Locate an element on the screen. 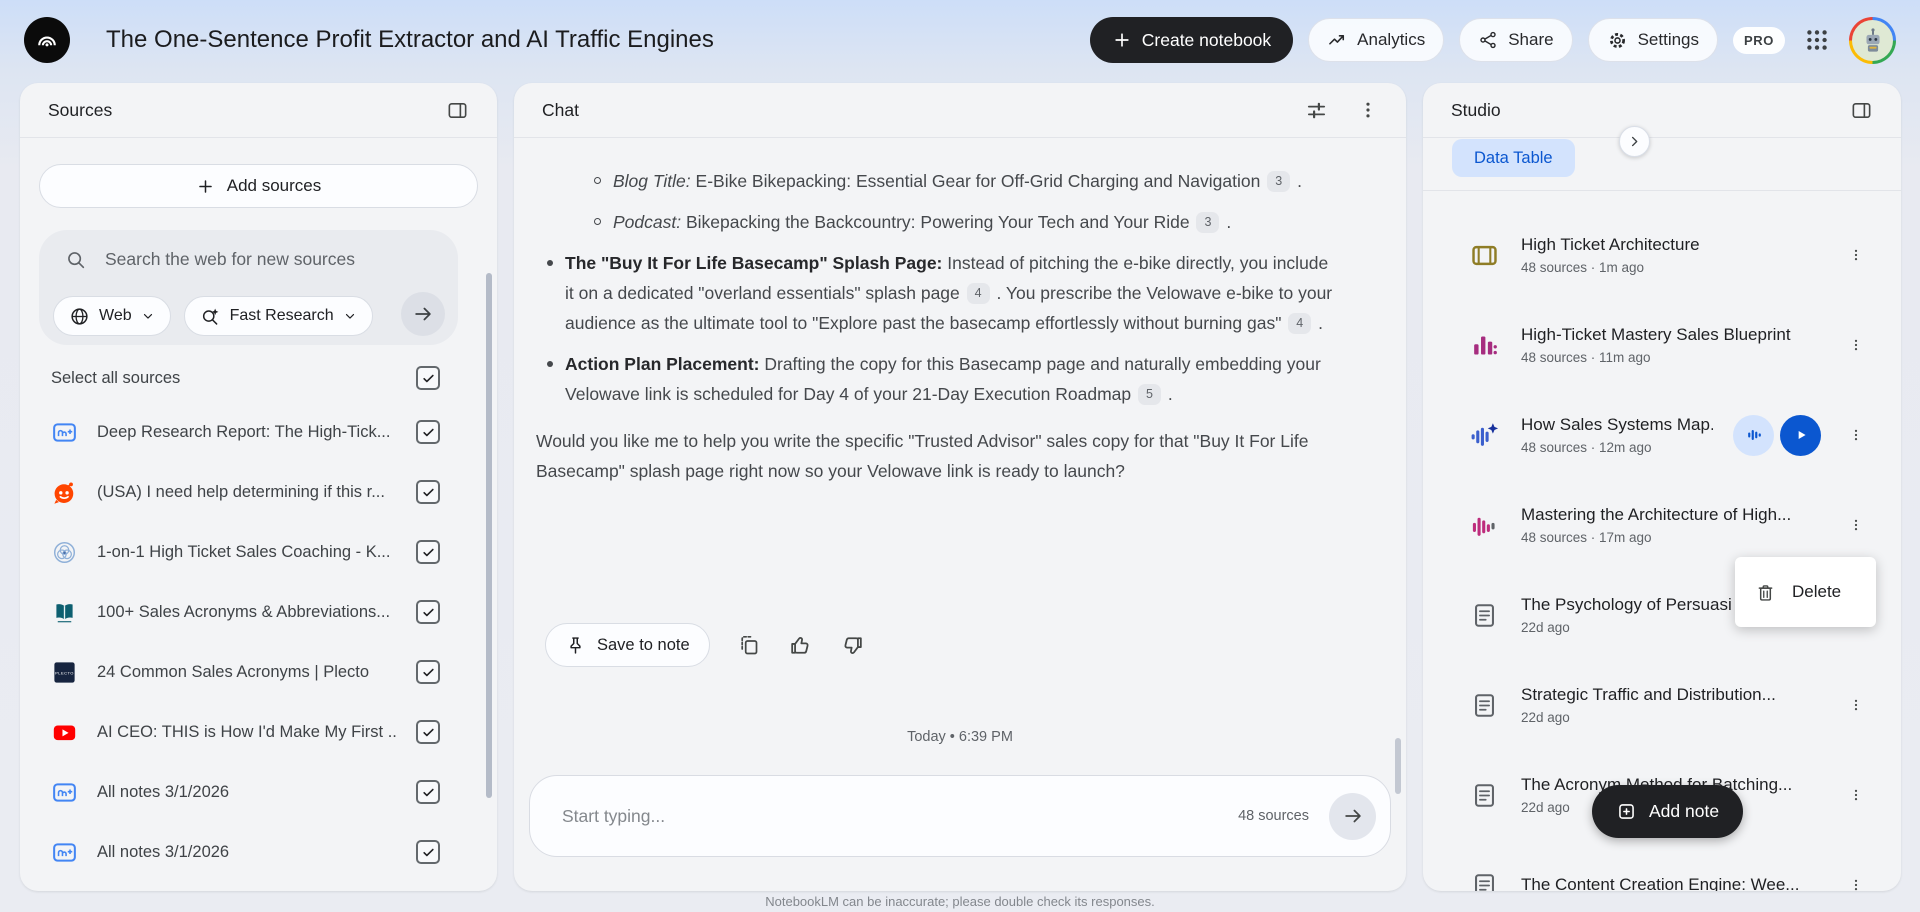  studio-item-meta: 22d ago is located at coordinates (1545, 717).